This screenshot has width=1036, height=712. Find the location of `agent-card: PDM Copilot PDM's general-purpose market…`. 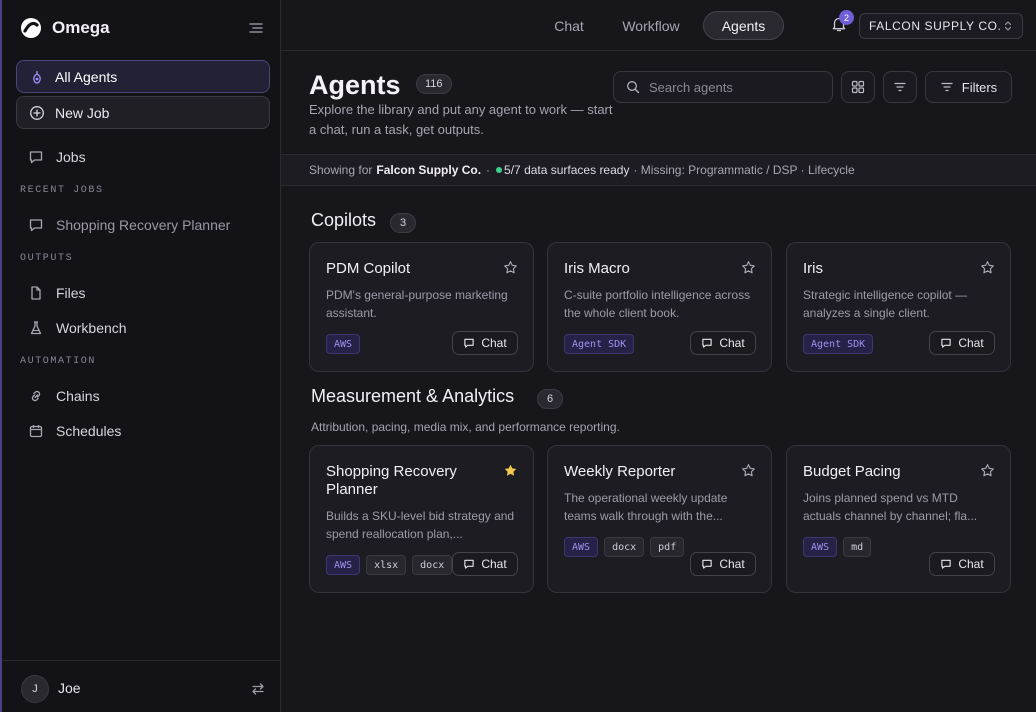

agent-card: PDM Copilot PDM's general-purpose market… is located at coordinates (421, 307).